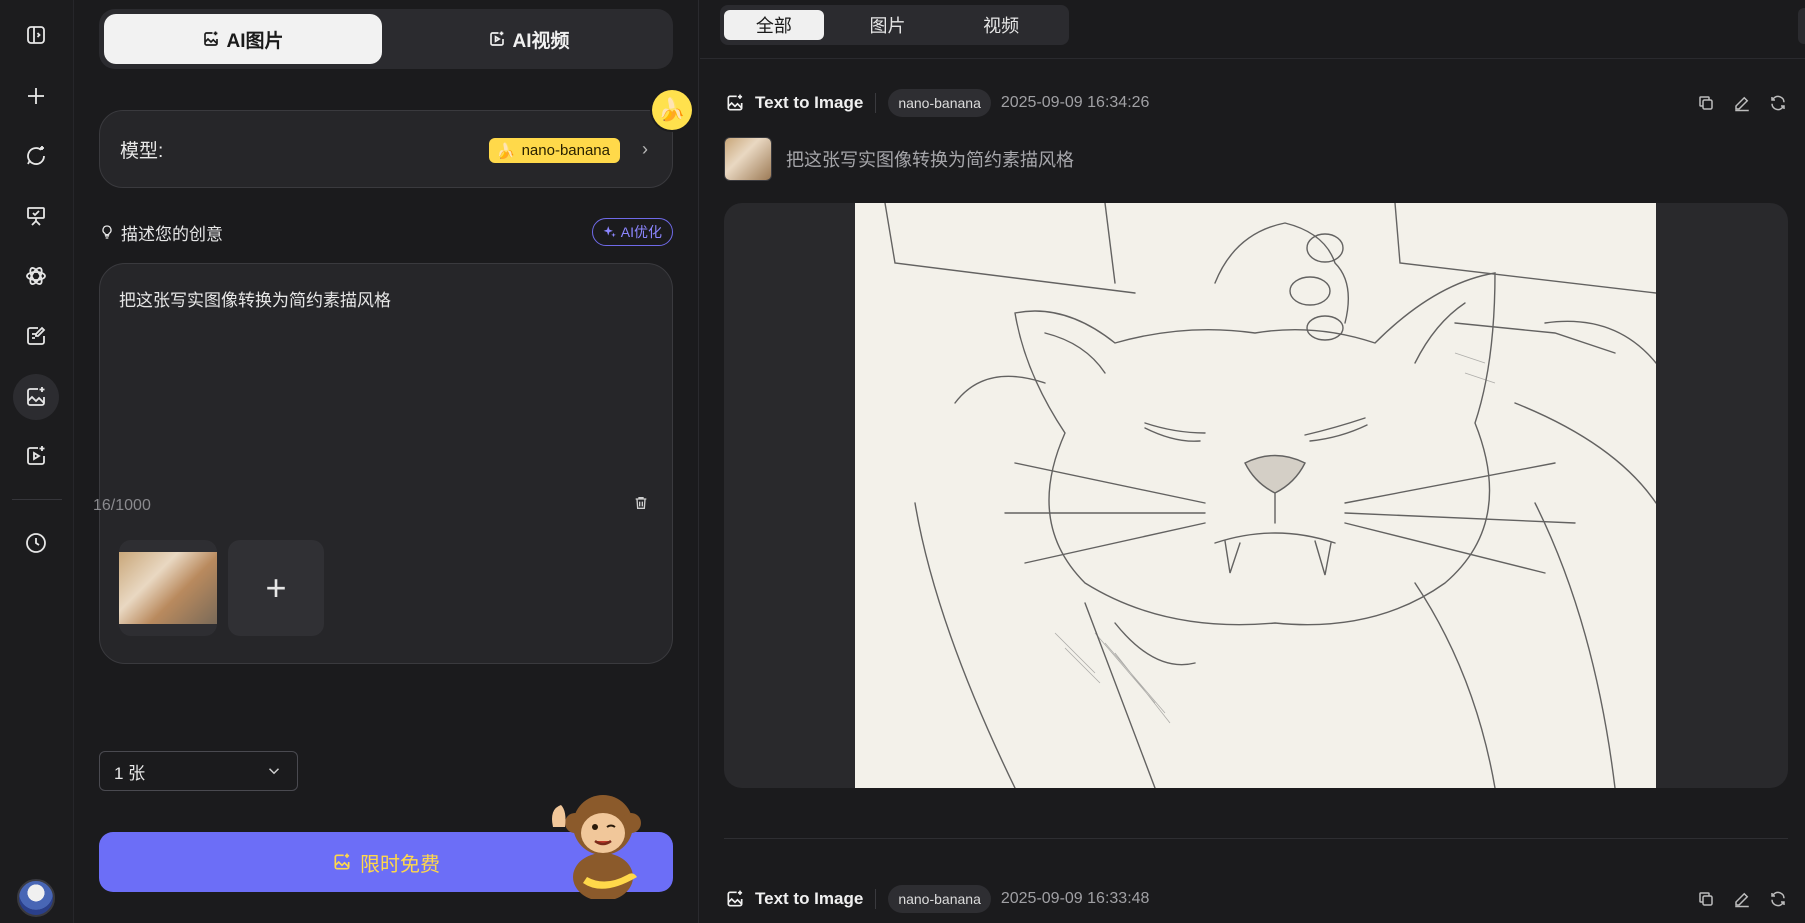 This screenshot has height=923, width=1805. Describe the element at coordinates (198, 771) in the screenshot. I see `image-count-select: 1 张` at that location.